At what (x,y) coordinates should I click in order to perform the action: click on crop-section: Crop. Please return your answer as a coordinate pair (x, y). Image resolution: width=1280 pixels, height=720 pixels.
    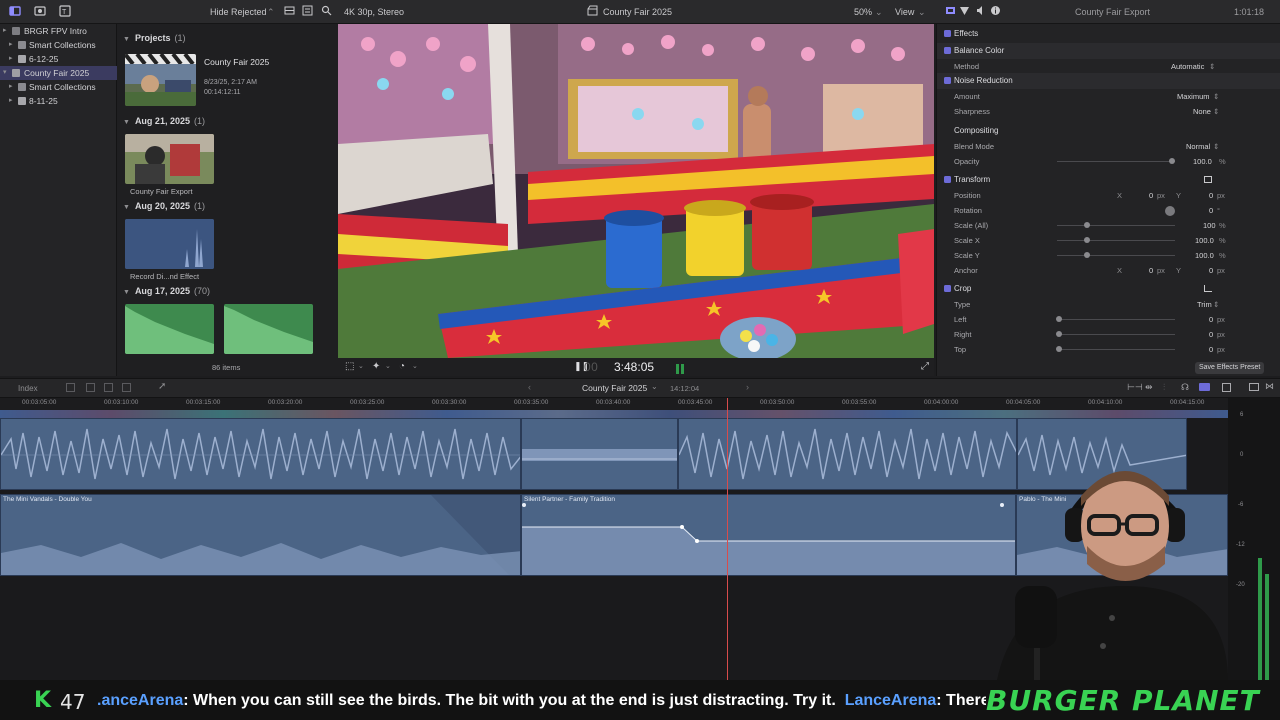
    Looking at the image, I should click on (1108, 289).